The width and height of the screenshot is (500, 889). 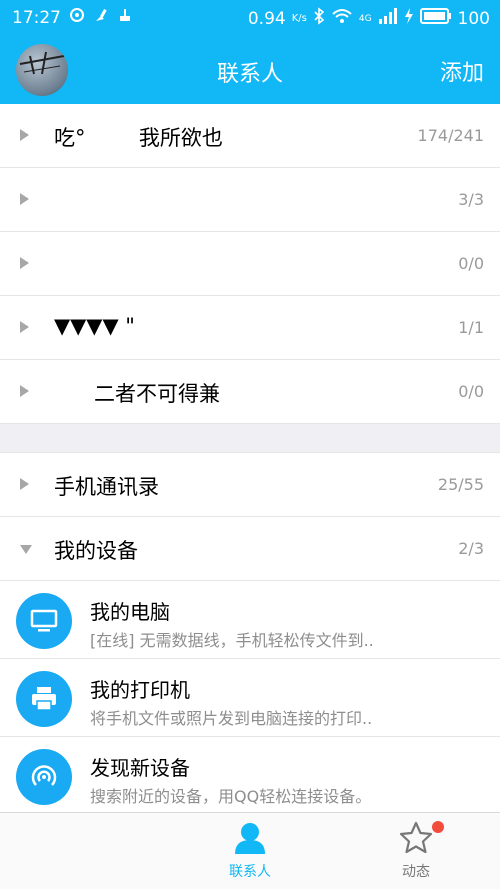 What do you see at coordinates (231, 718) in the screenshot?
I see `device-subtitle: 将手机文件或照片发到电脑连接的打印..` at bounding box center [231, 718].